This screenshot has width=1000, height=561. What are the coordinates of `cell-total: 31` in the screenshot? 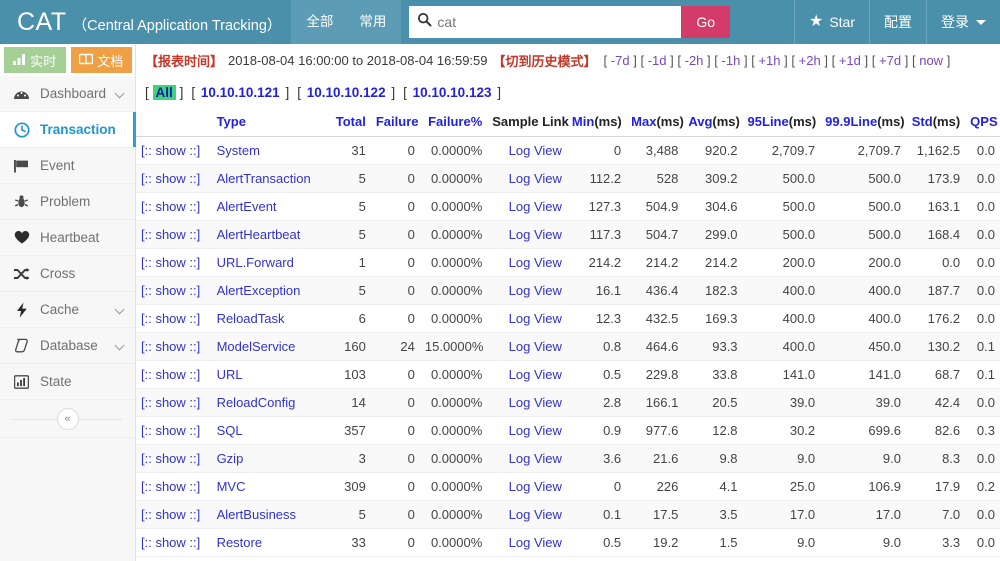 It's located at (347, 150).